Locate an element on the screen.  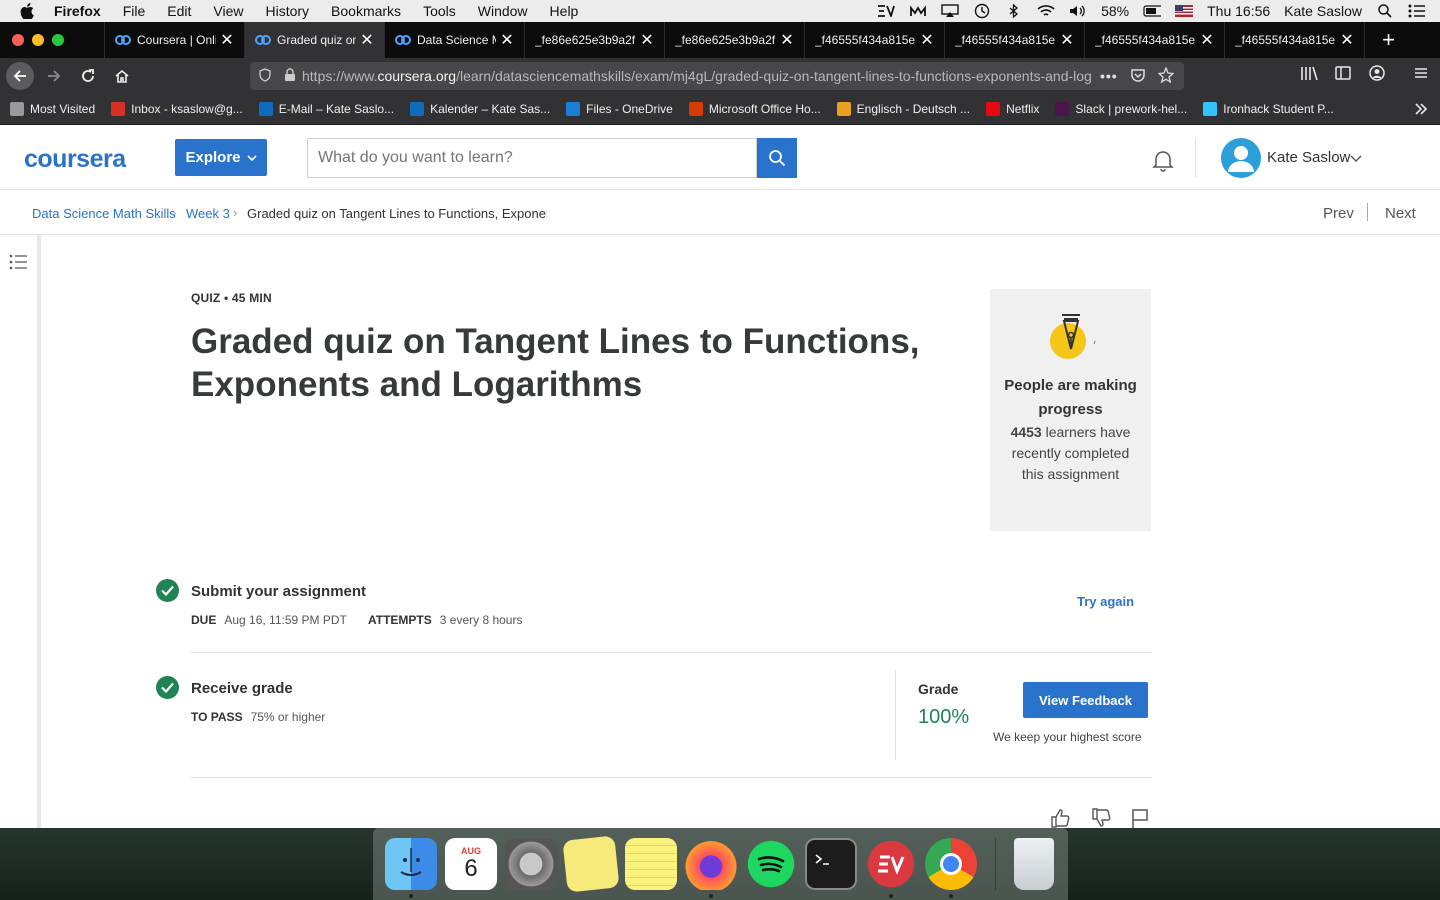
trash-icon is located at coordinates (1034, 864).